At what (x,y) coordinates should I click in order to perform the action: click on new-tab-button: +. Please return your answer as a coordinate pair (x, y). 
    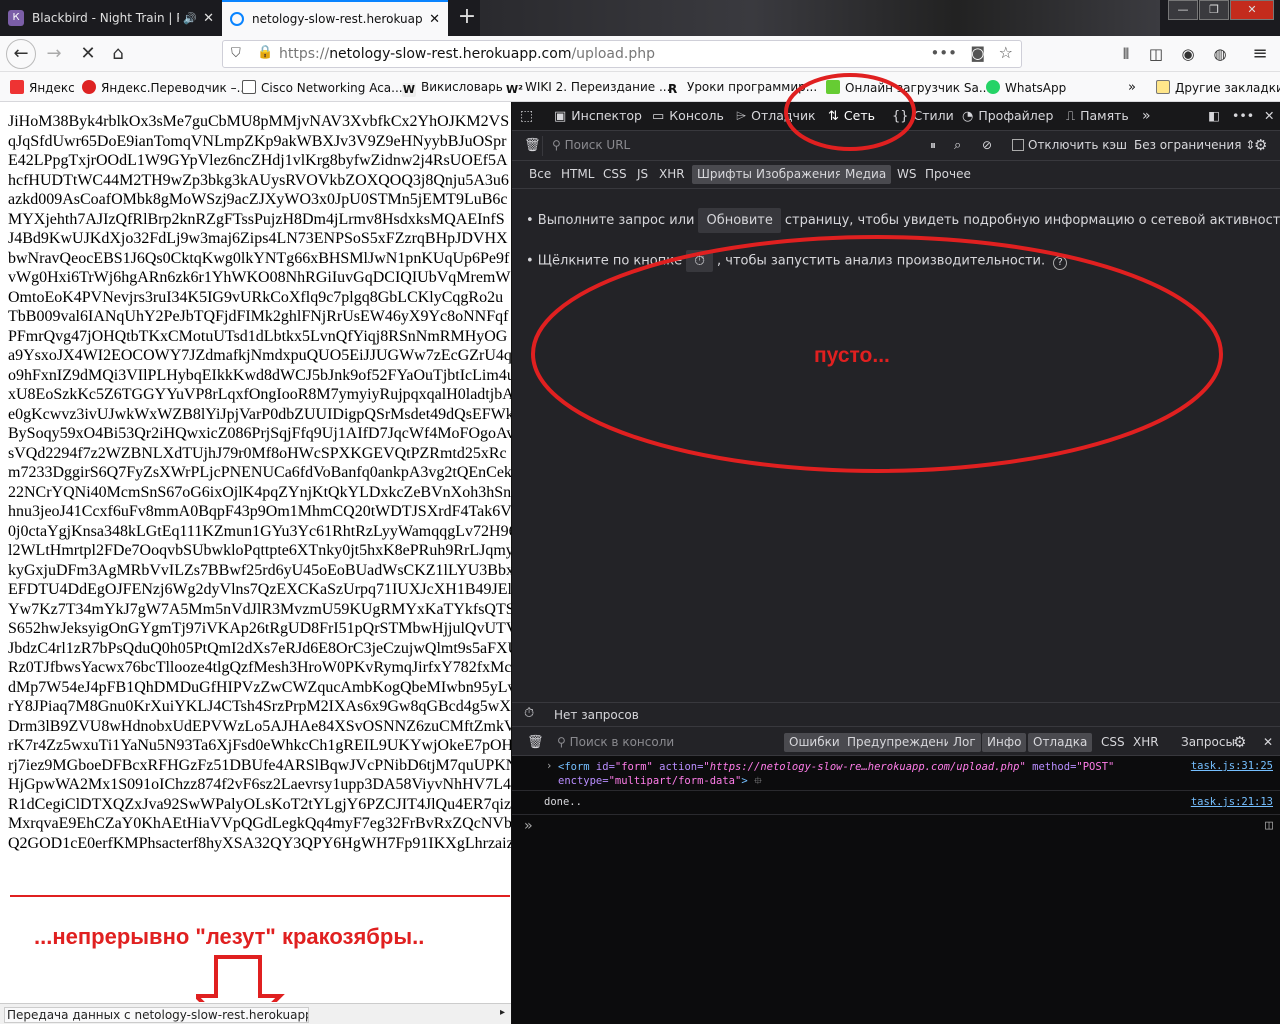
    Looking at the image, I should click on (467, 18).